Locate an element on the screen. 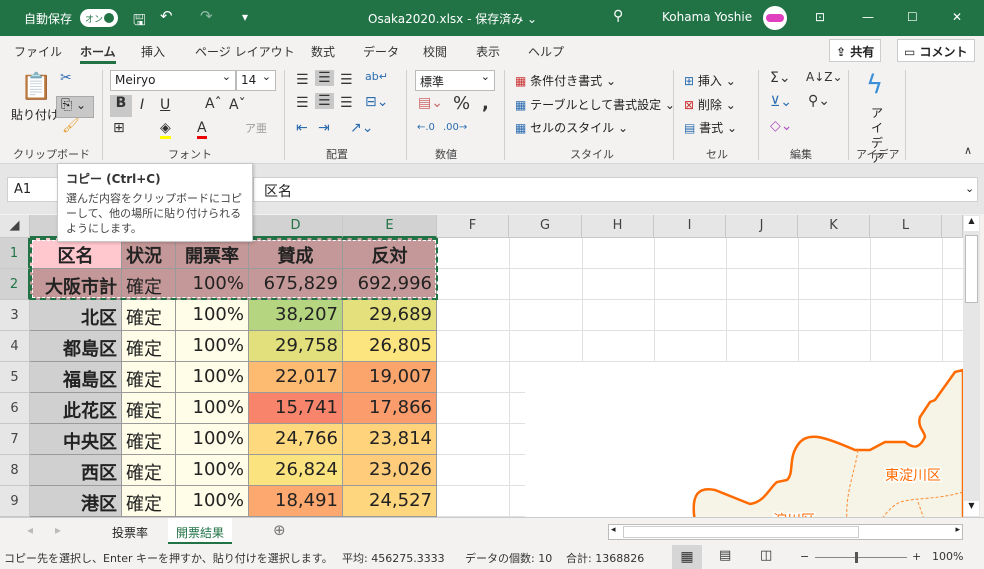 This screenshot has width=984, height=569. paste-icon: 📋 is located at coordinates (36, 87).